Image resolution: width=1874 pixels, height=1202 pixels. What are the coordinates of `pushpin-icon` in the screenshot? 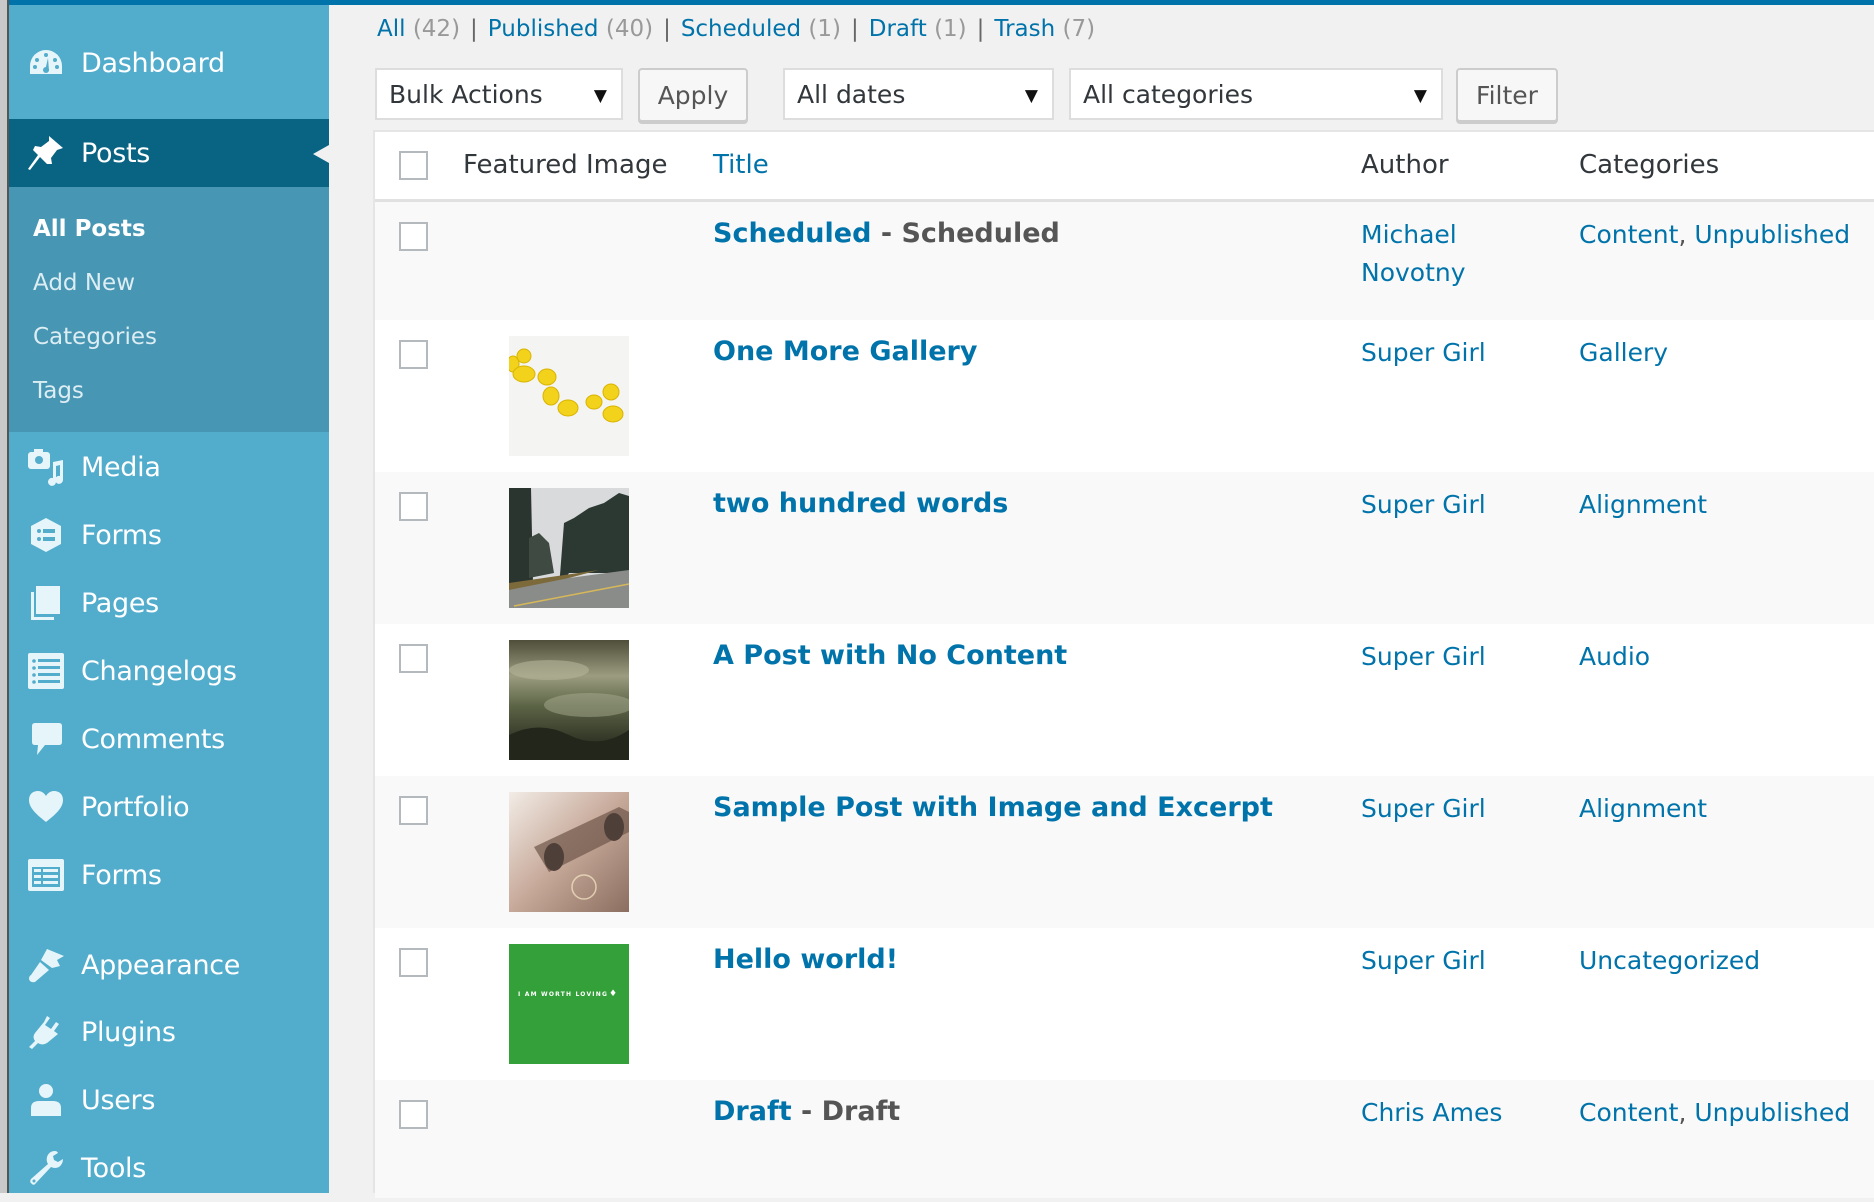 It's located at (46, 153).